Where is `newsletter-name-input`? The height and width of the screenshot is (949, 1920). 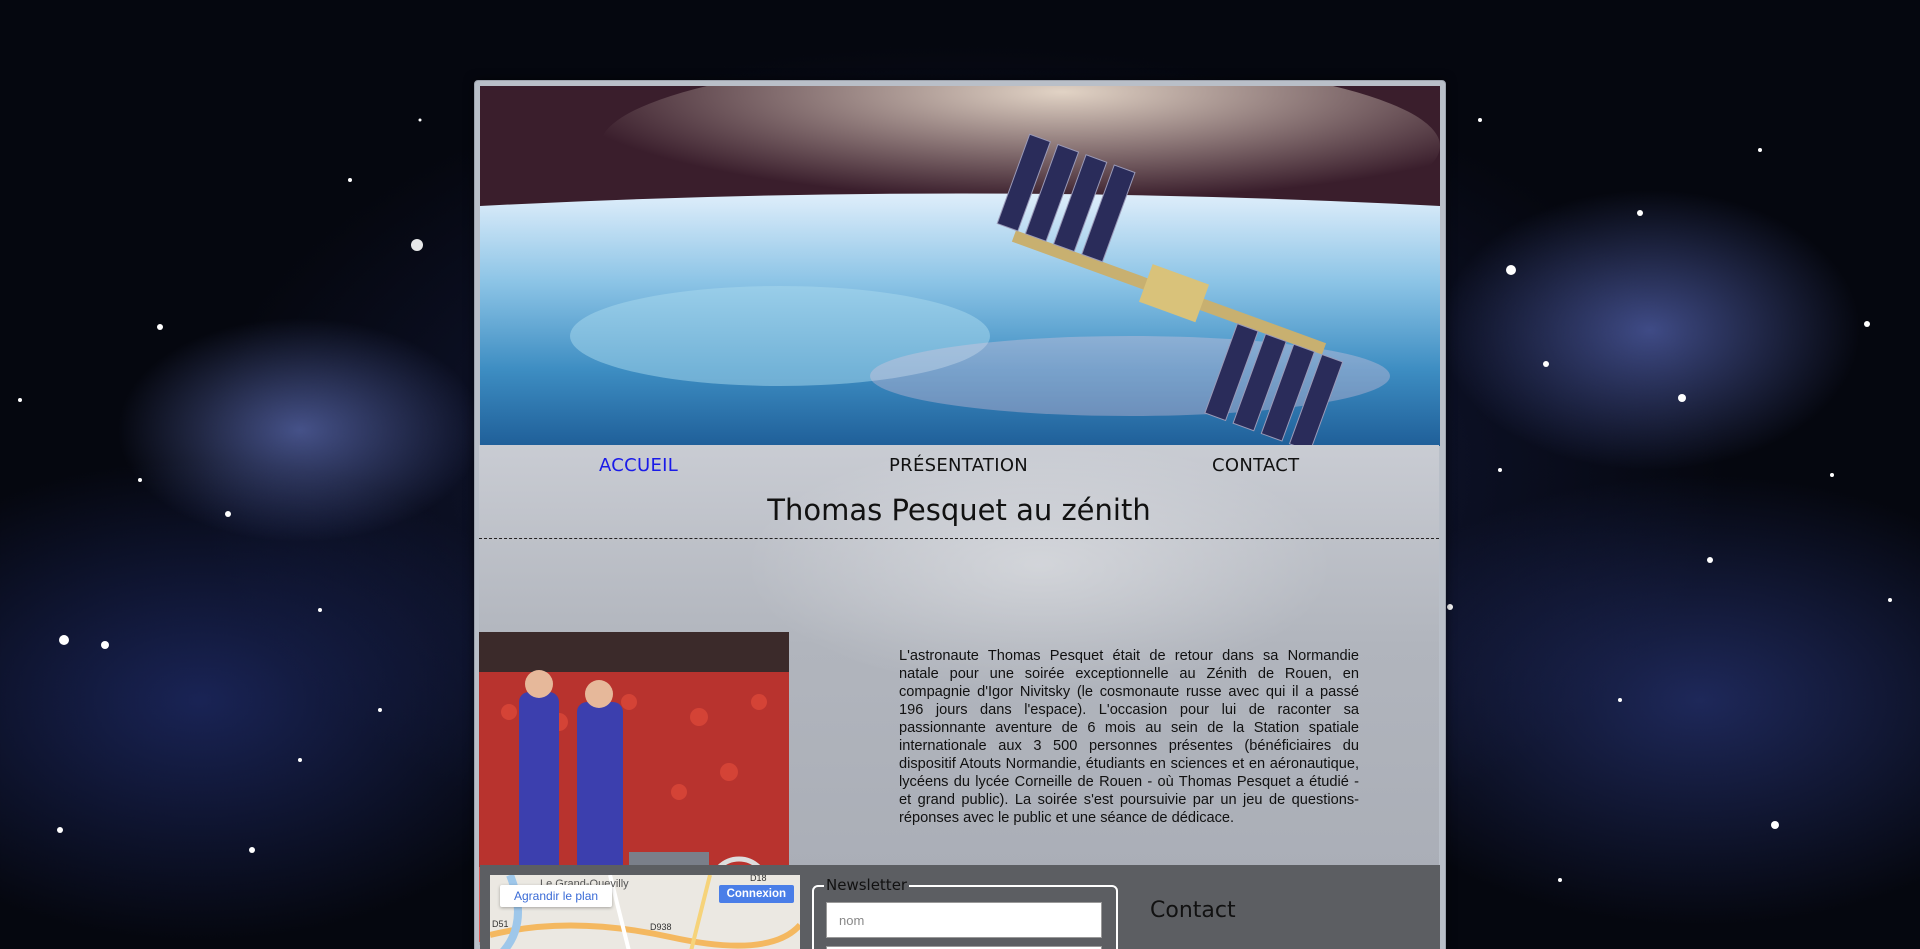 newsletter-name-input is located at coordinates (964, 920).